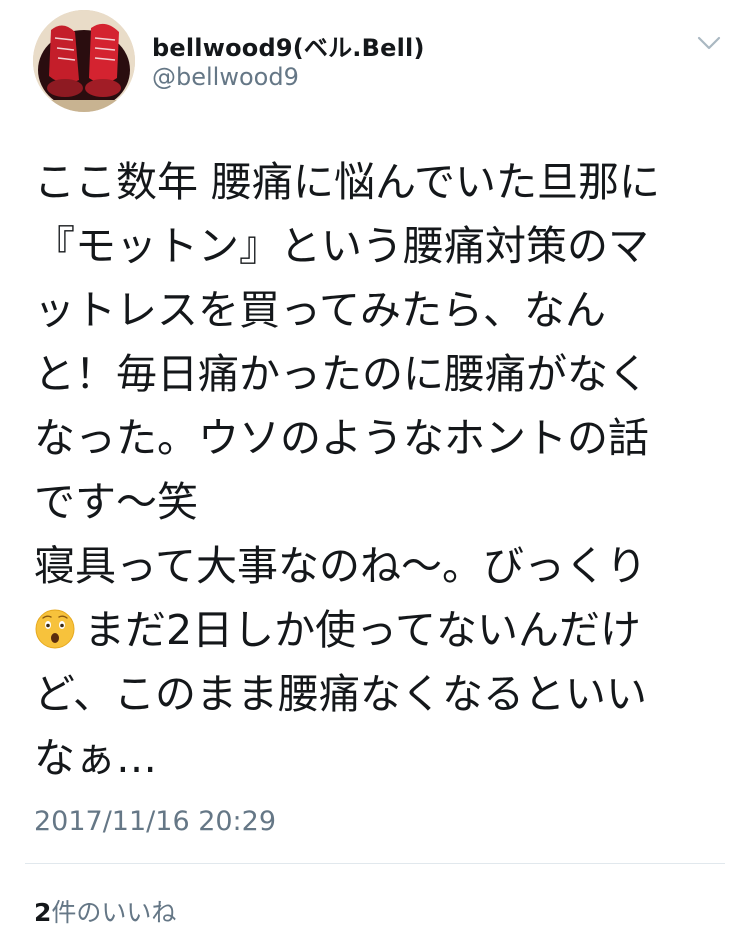  I want to click on tweet-line: 『モットン』という腰痛対策のマ, so click(341, 246).